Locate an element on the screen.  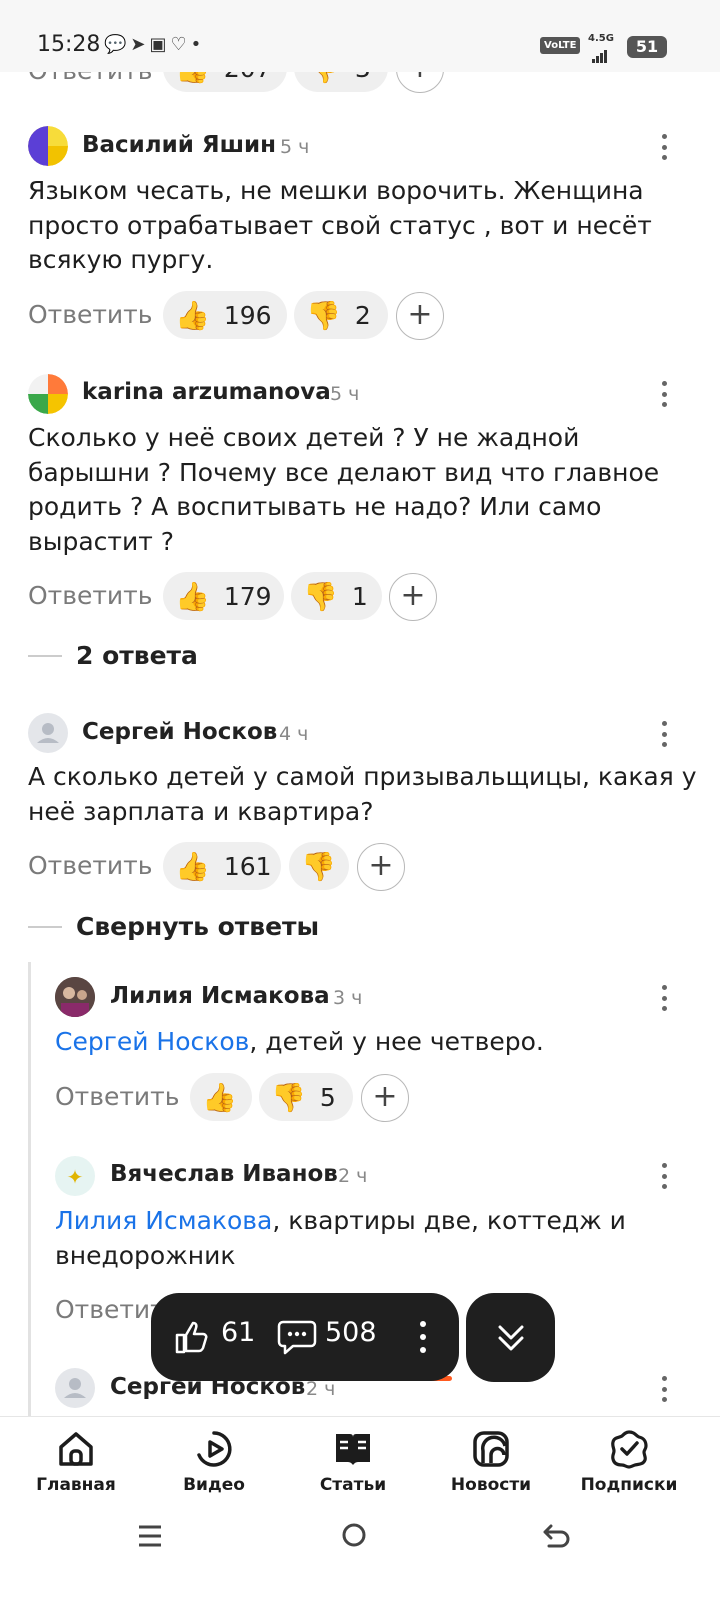
menu-icon is located at coordinates (150, 1536).